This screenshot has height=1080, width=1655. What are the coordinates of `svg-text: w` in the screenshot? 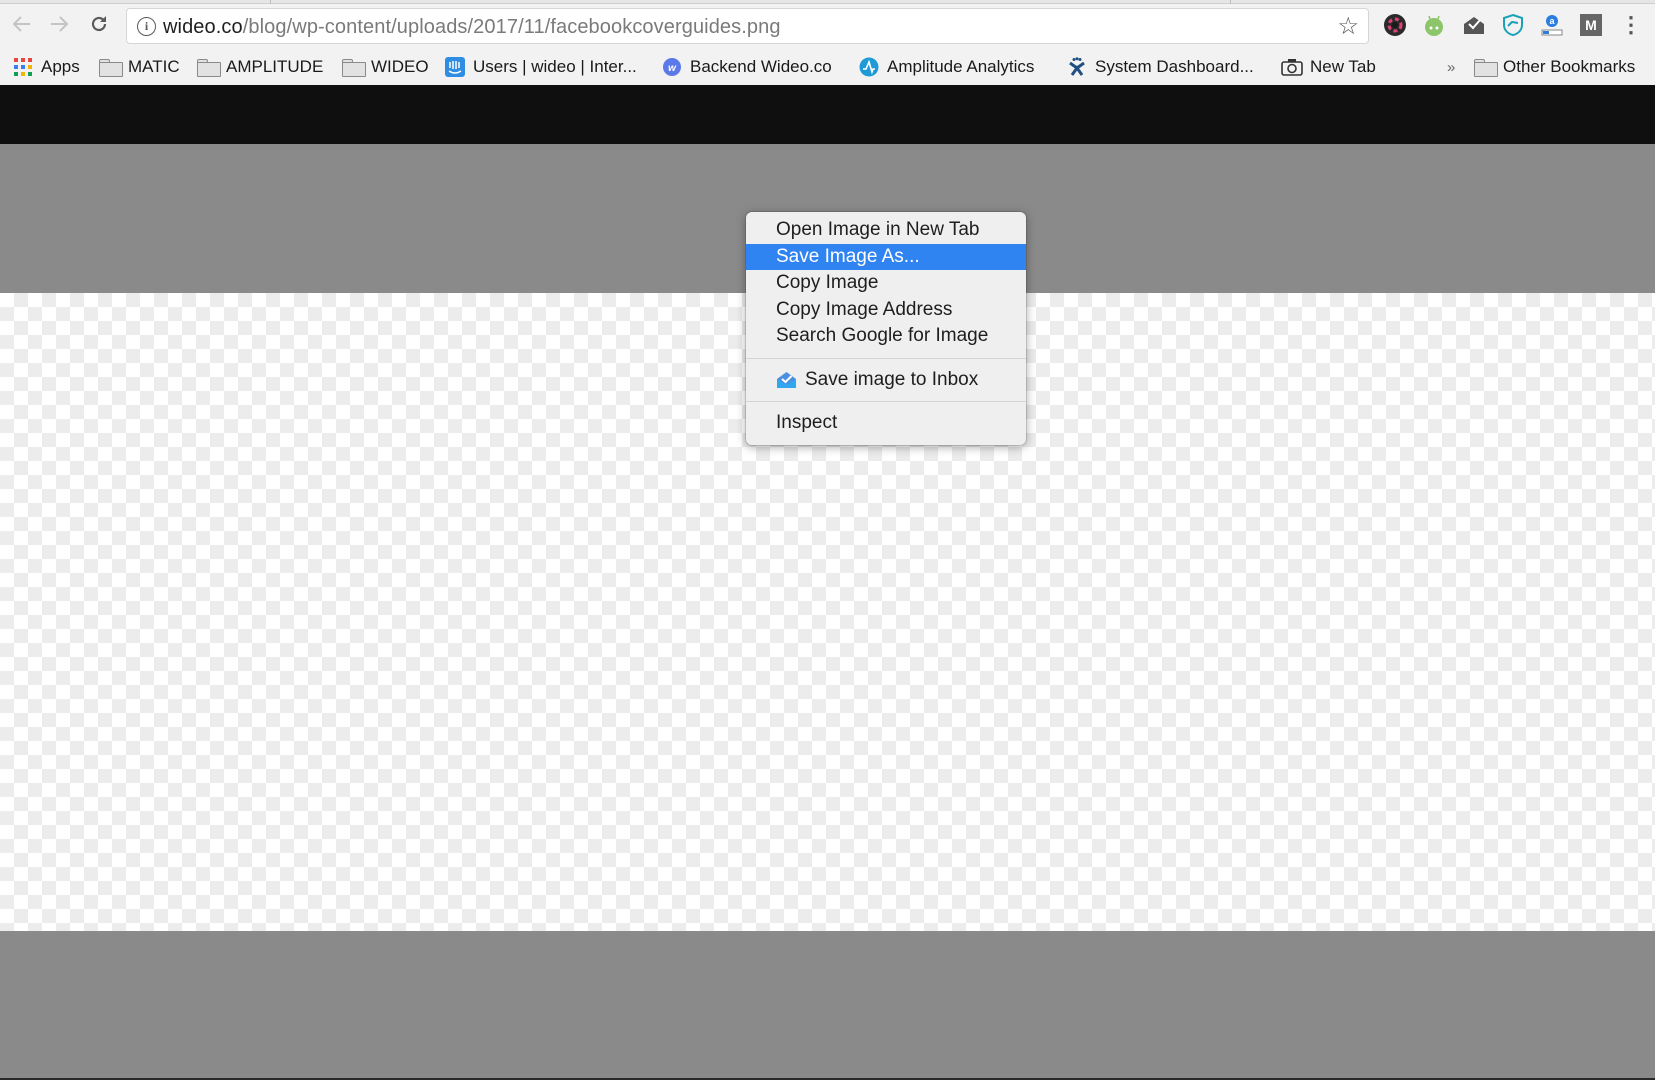 It's located at (672, 68).